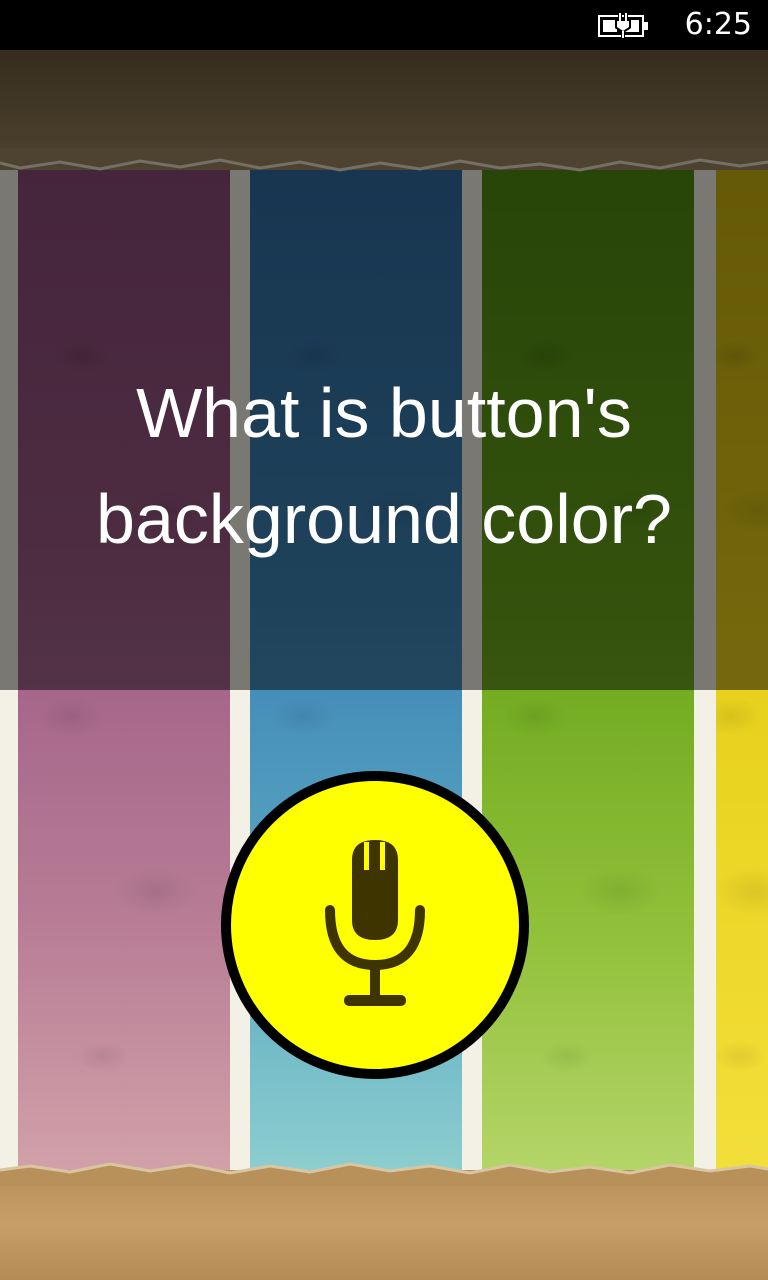 This screenshot has width=768, height=1280. What do you see at coordinates (384, 519) in the screenshot?
I see `question-line-2: background color?` at bounding box center [384, 519].